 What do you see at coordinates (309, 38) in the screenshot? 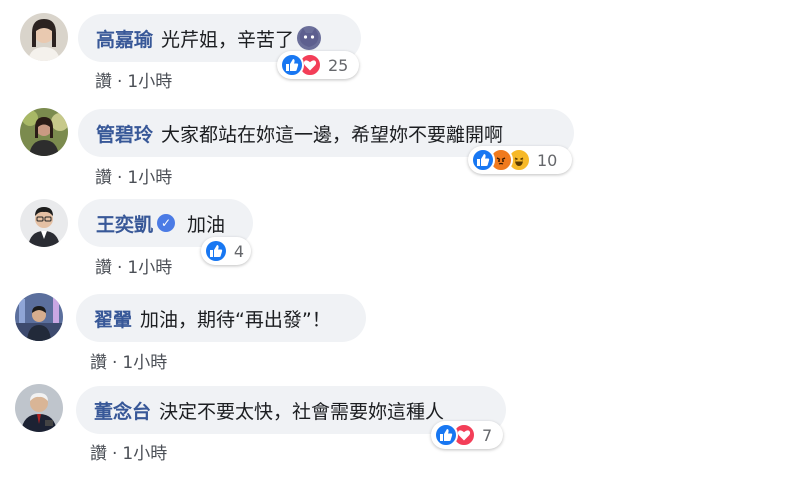
I see `purple-cat-emoji-icon` at bounding box center [309, 38].